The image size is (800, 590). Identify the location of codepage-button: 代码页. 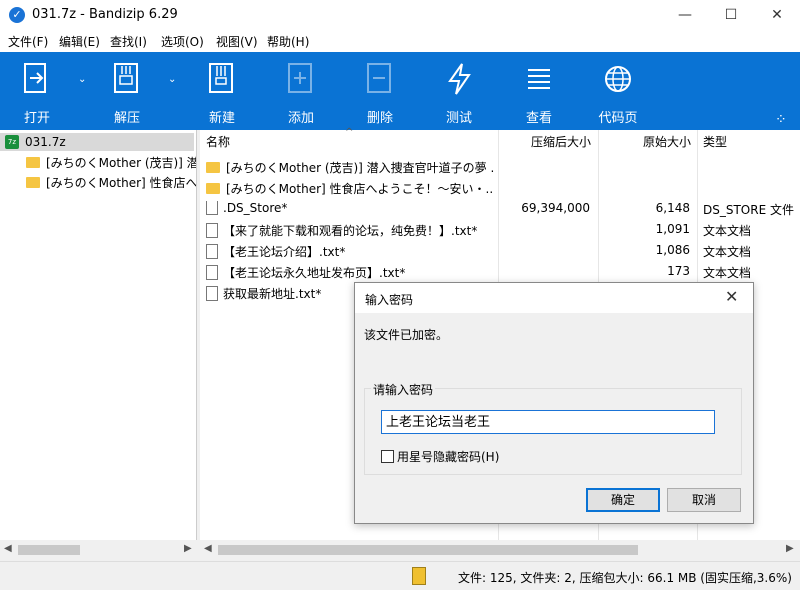
(618, 91).